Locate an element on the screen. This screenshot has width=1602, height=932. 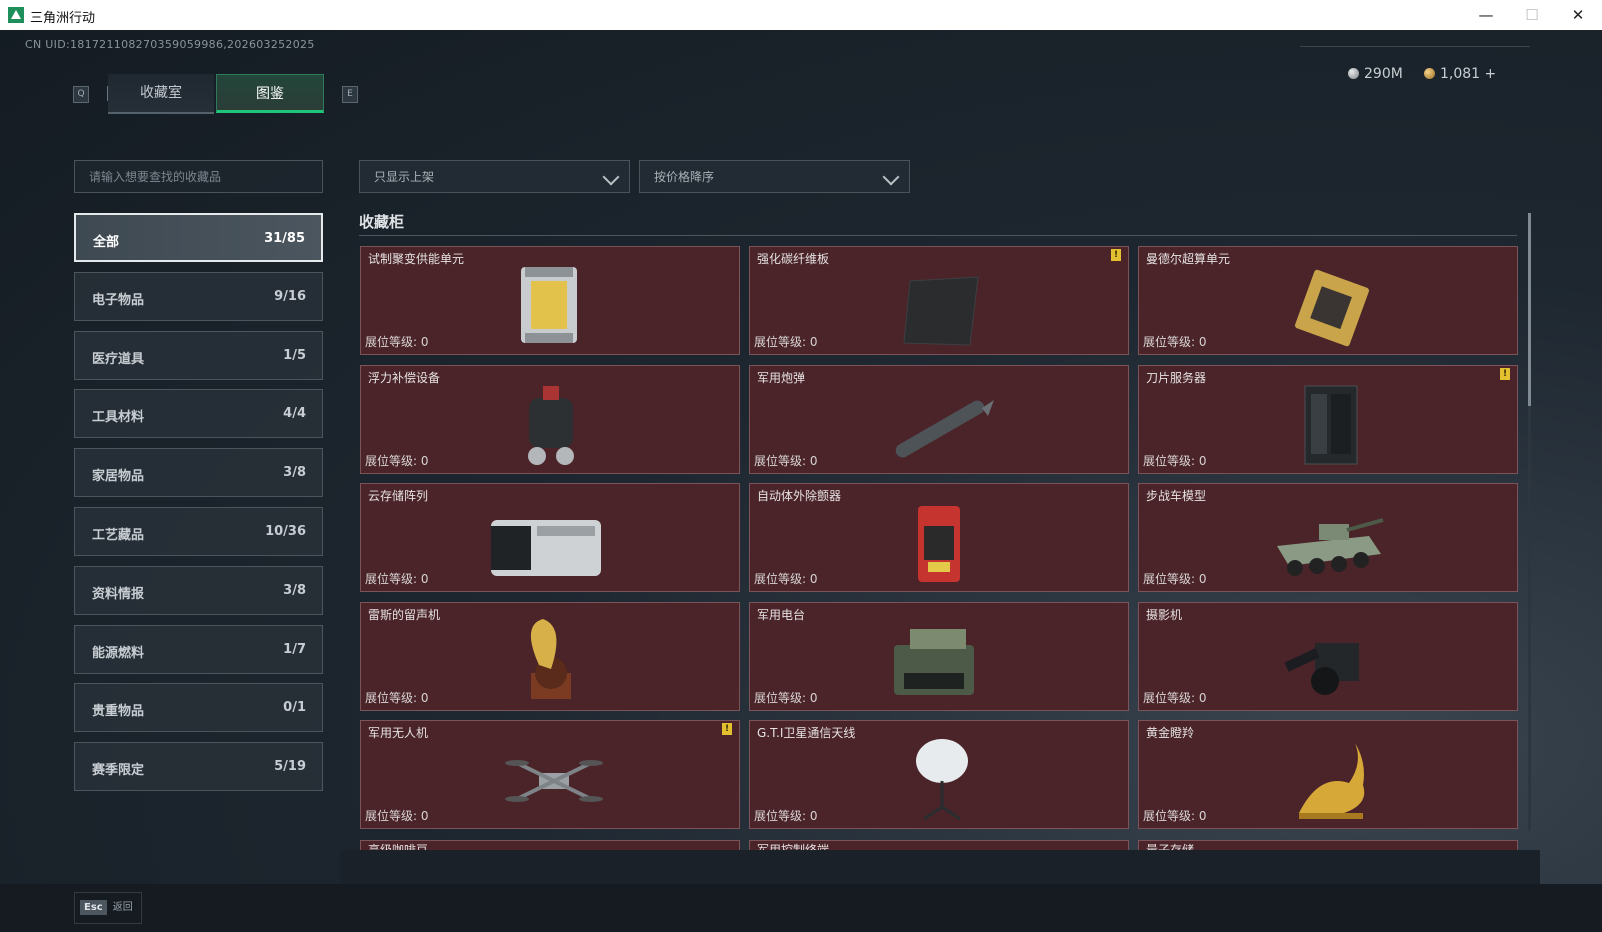
shelf-filter-dropdown: 只显示上架 is located at coordinates (494, 176).